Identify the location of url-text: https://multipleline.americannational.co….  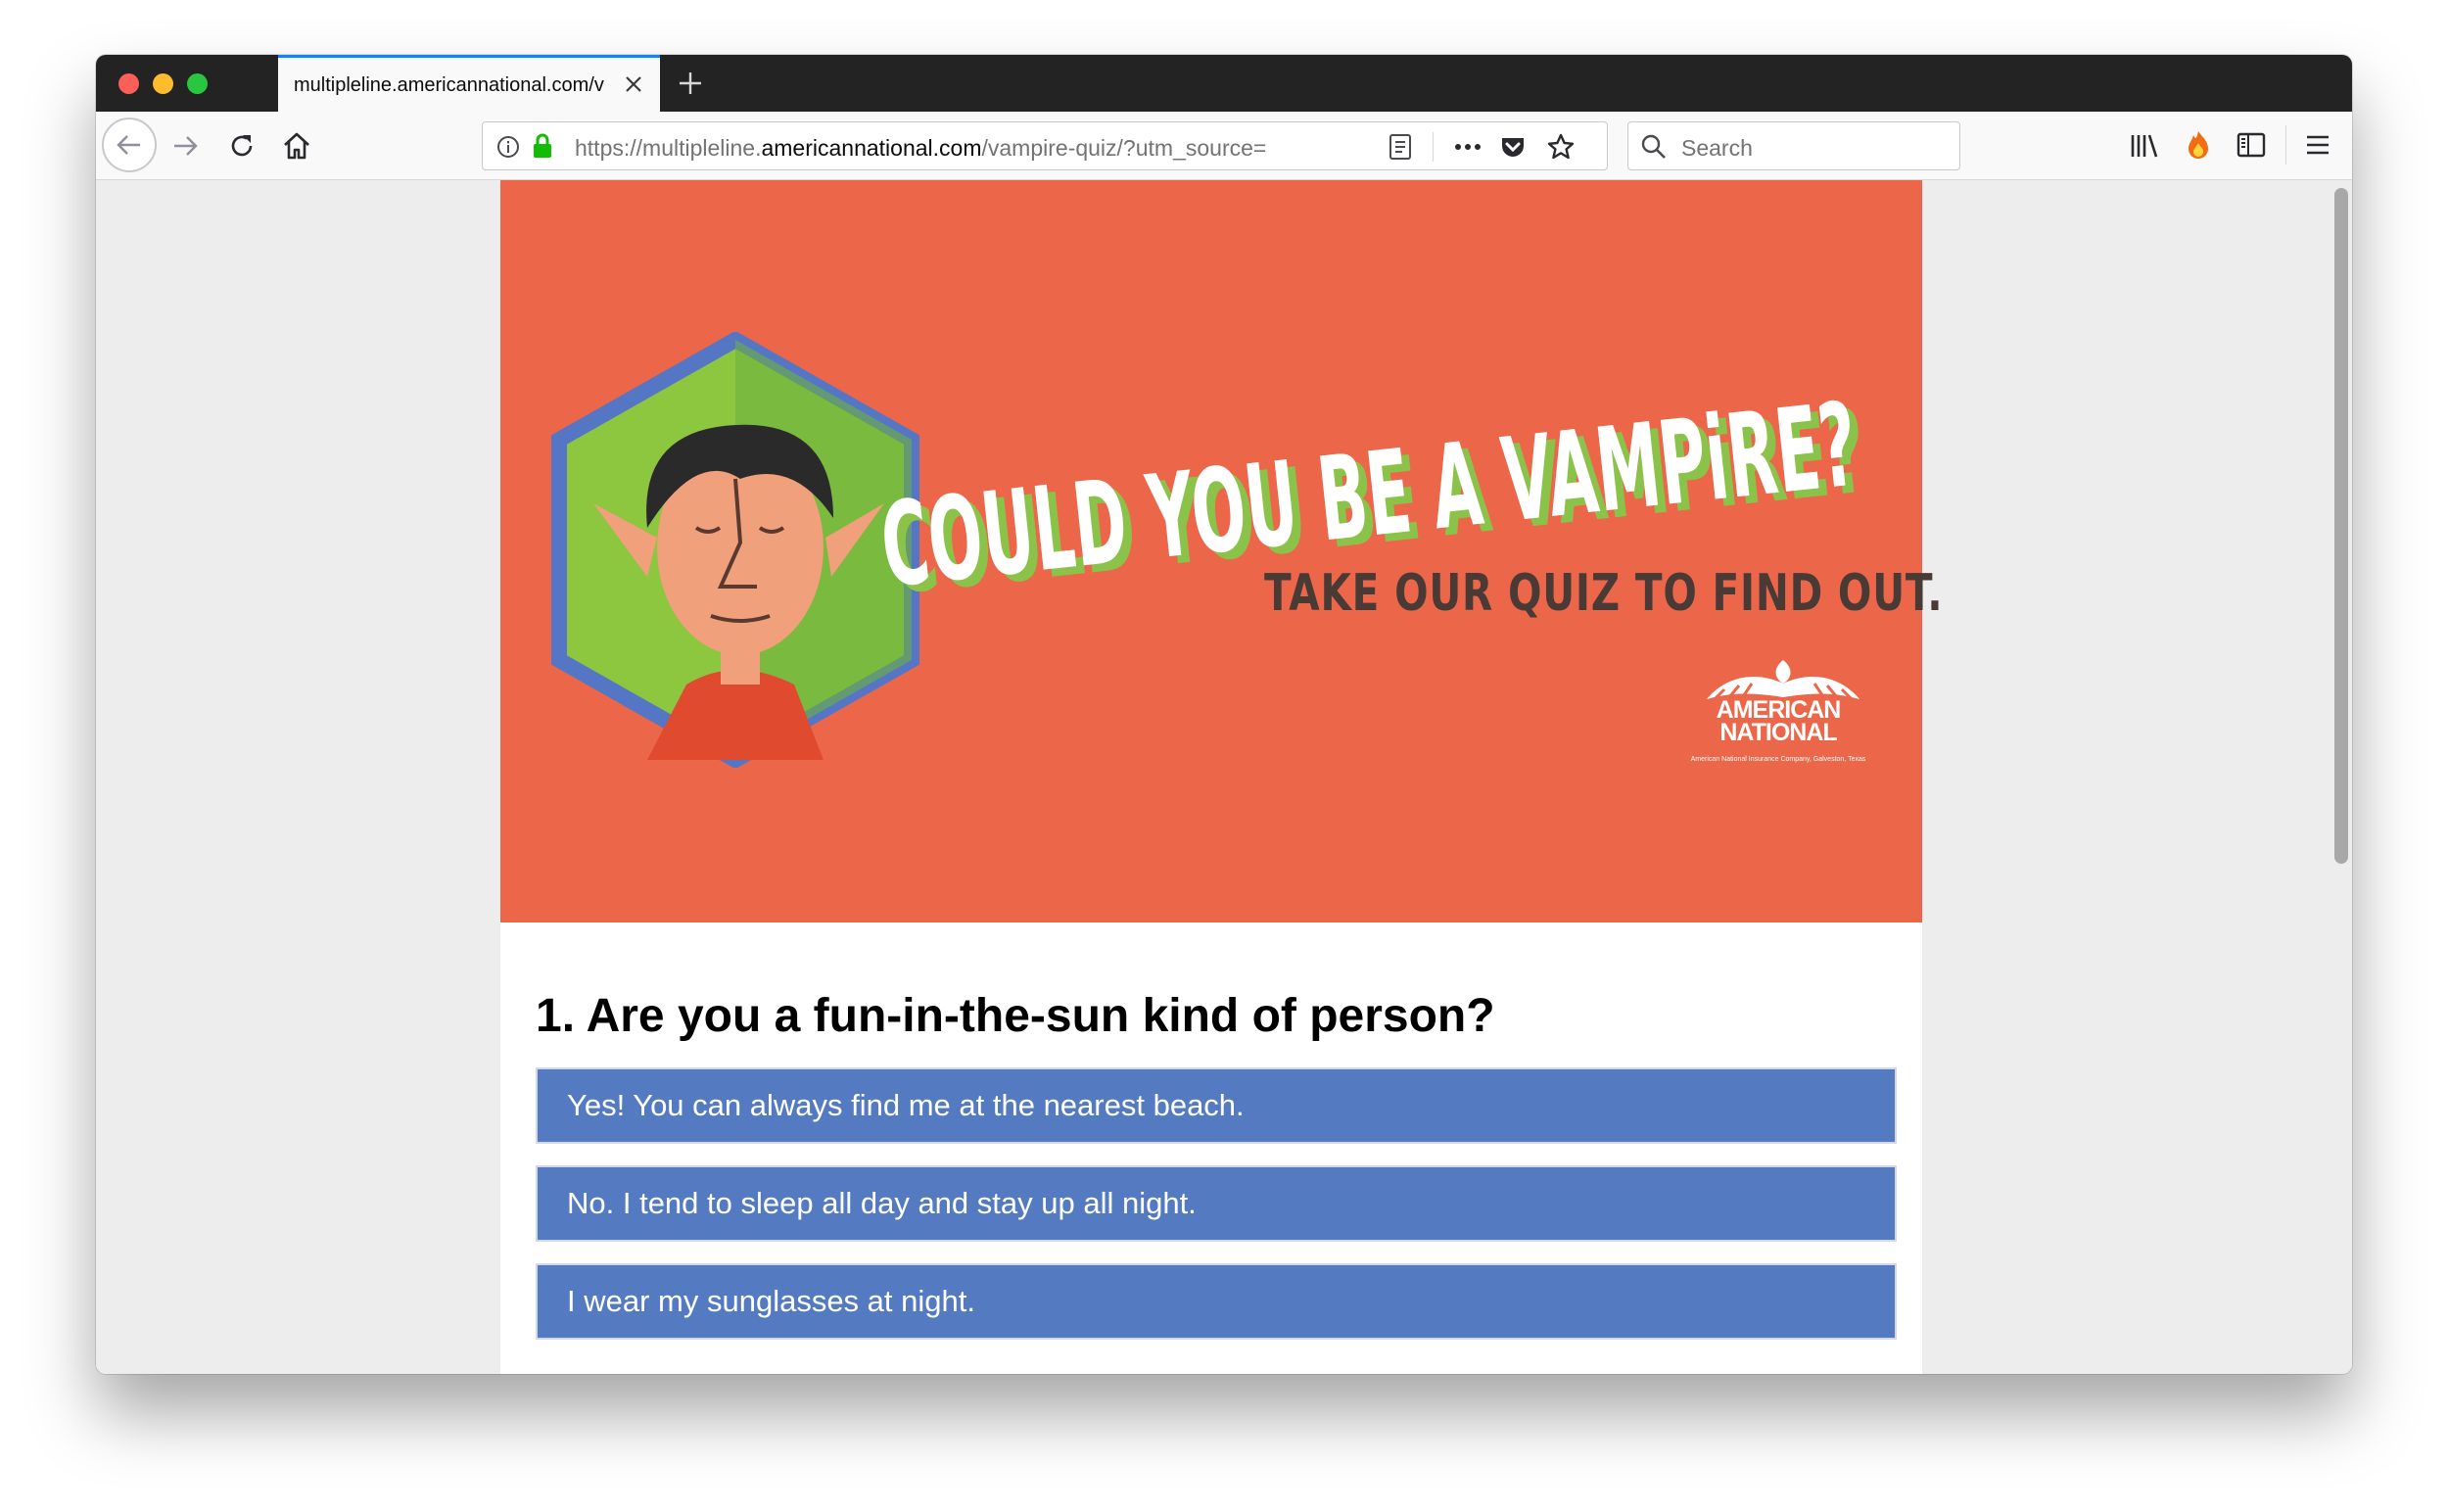
(961, 148).